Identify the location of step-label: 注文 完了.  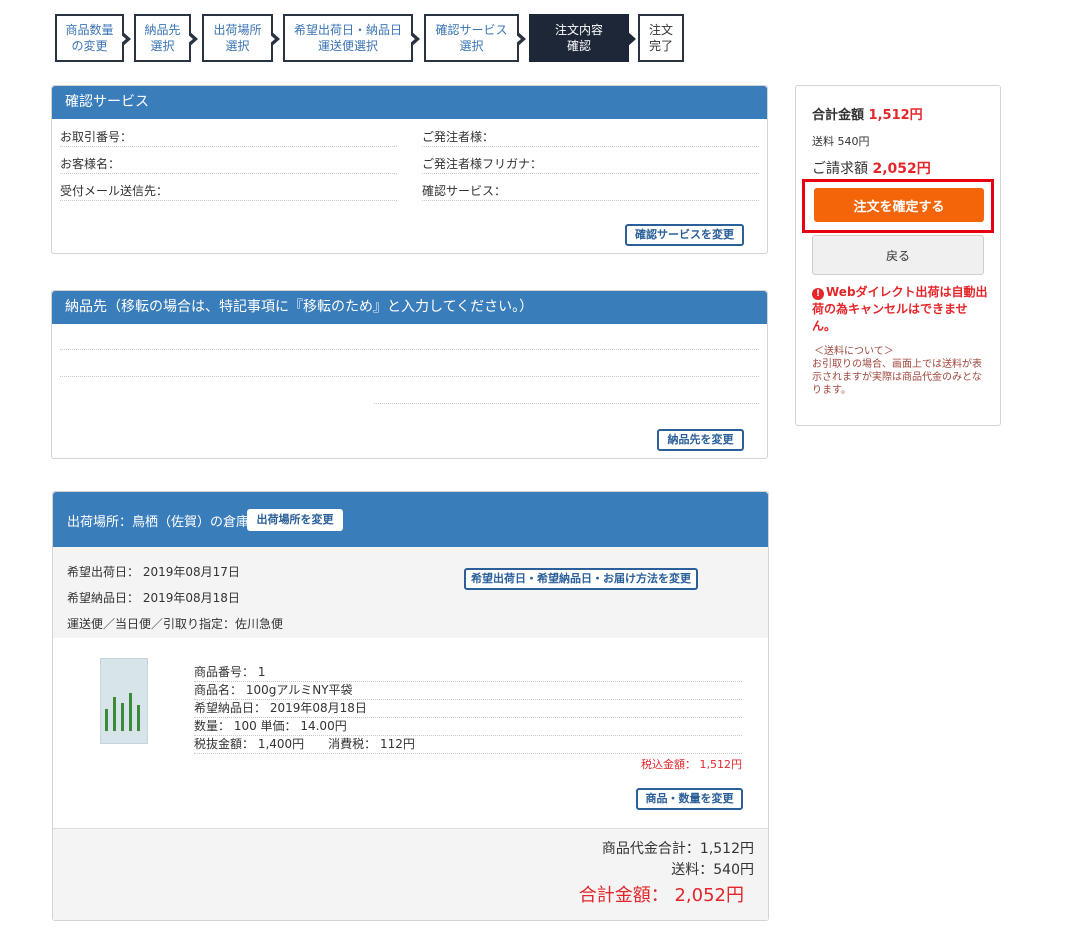
(660, 38).